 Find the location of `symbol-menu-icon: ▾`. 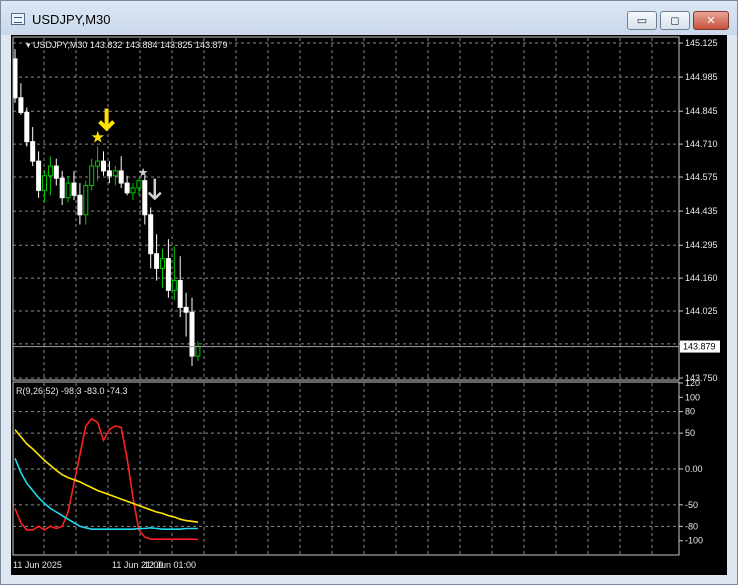

symbol-menu-icon: ▾ is located at coordinates (29, 45).